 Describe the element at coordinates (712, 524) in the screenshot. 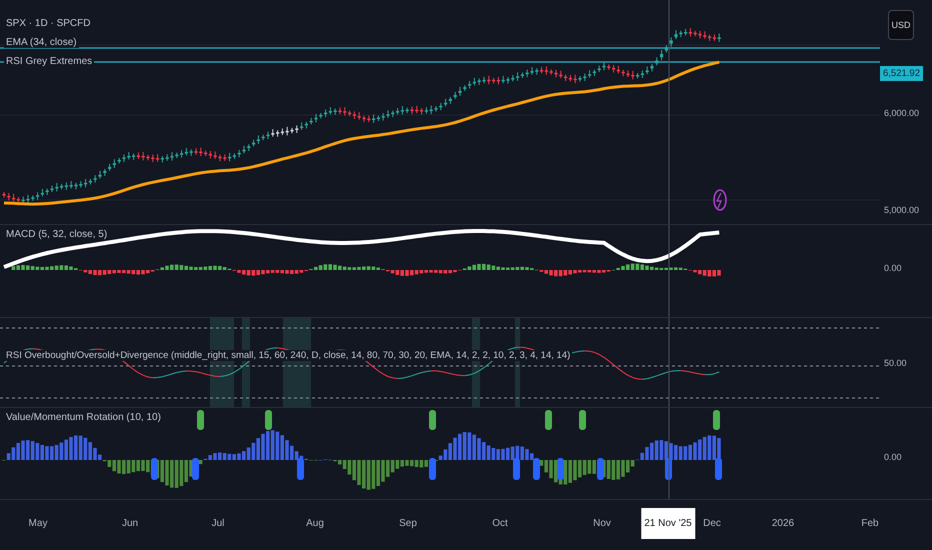

I see `time-label: Dec` at that location.